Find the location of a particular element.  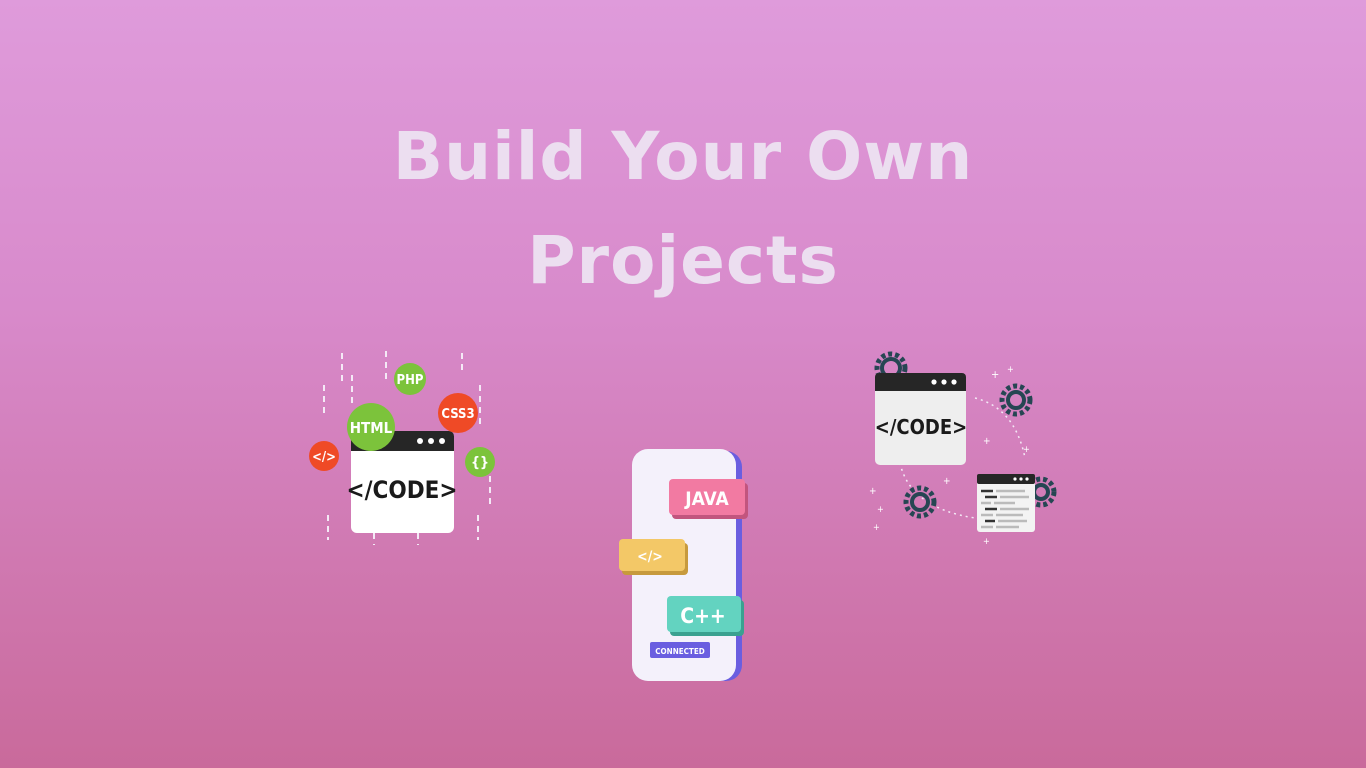

svg-text: JAVA is located at coordinates (706, 499).